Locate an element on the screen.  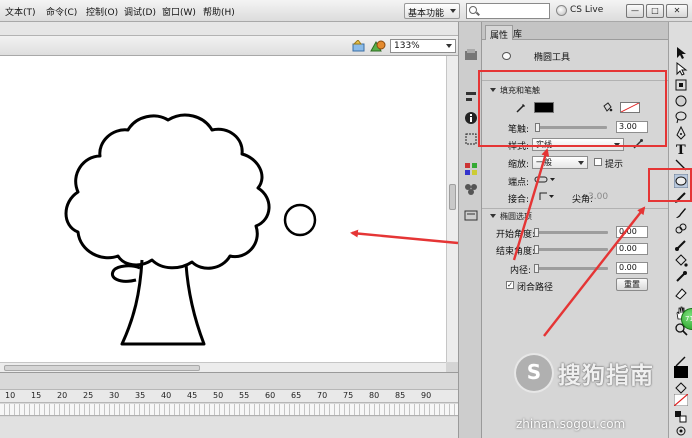
paint-bucket-tool-icon is located at coordinates (681, 261).